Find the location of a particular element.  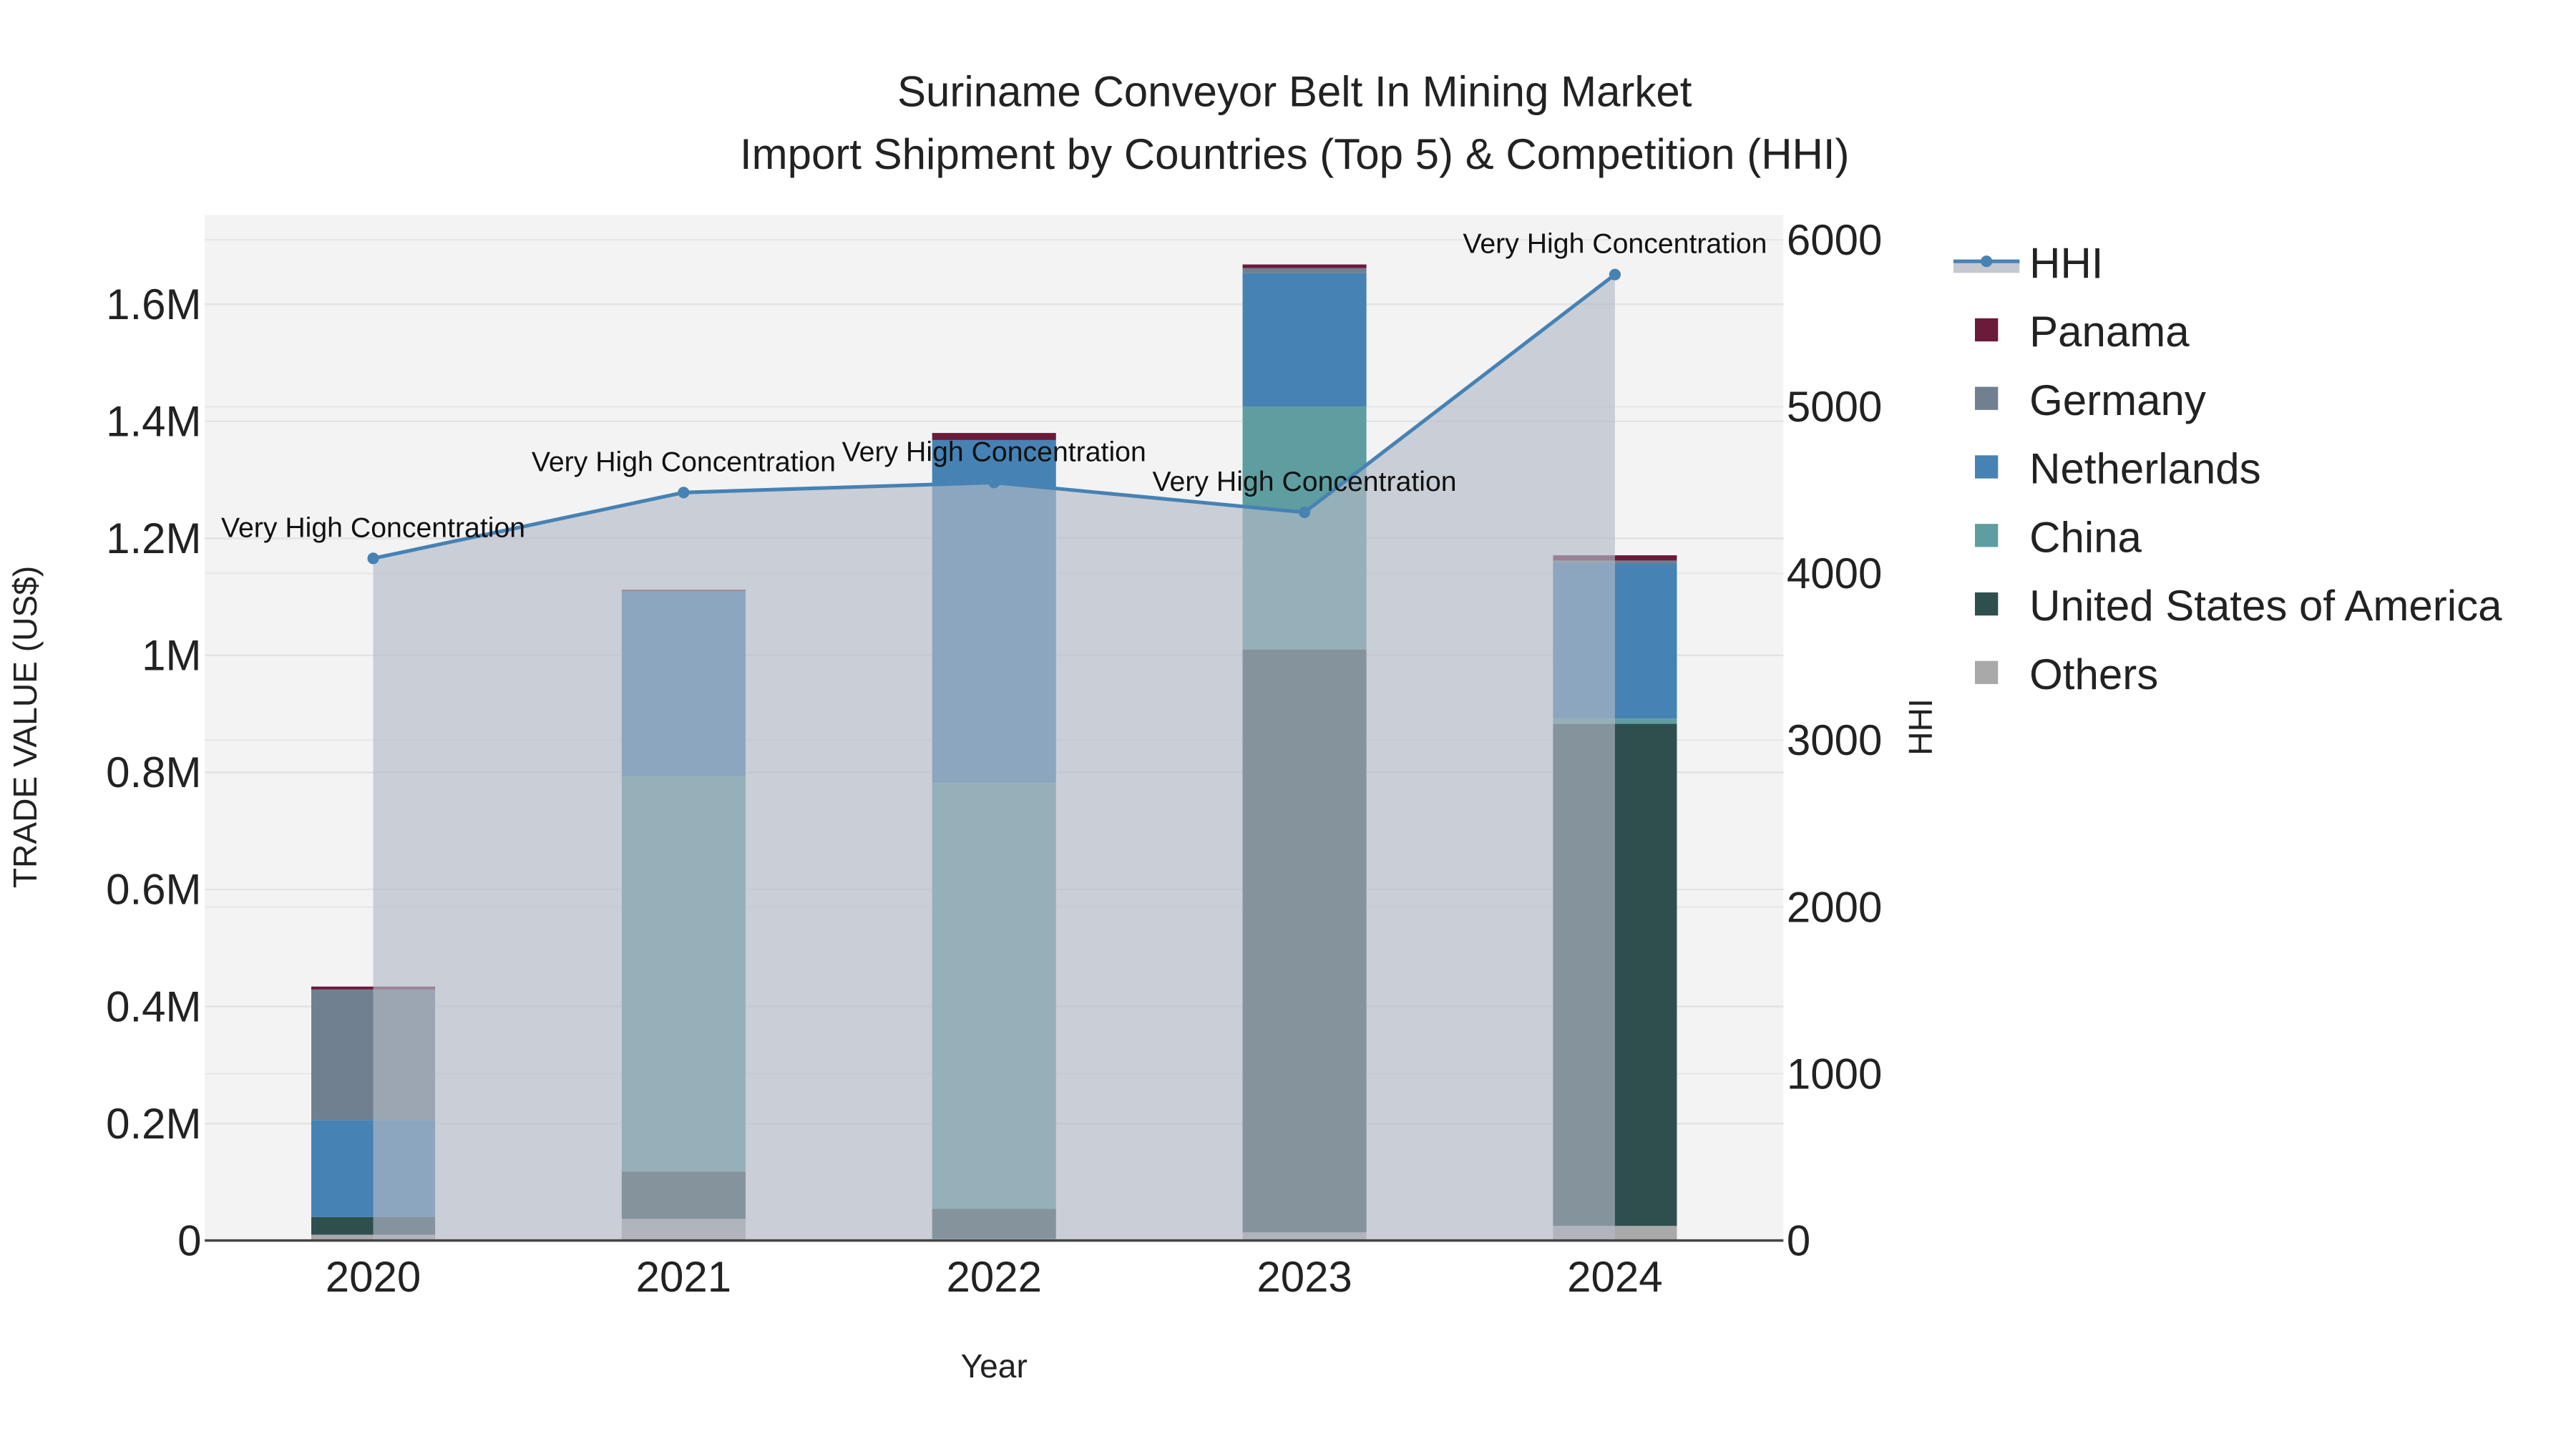

y-tick-label: 0.8M is located at coordinates (153, 772).